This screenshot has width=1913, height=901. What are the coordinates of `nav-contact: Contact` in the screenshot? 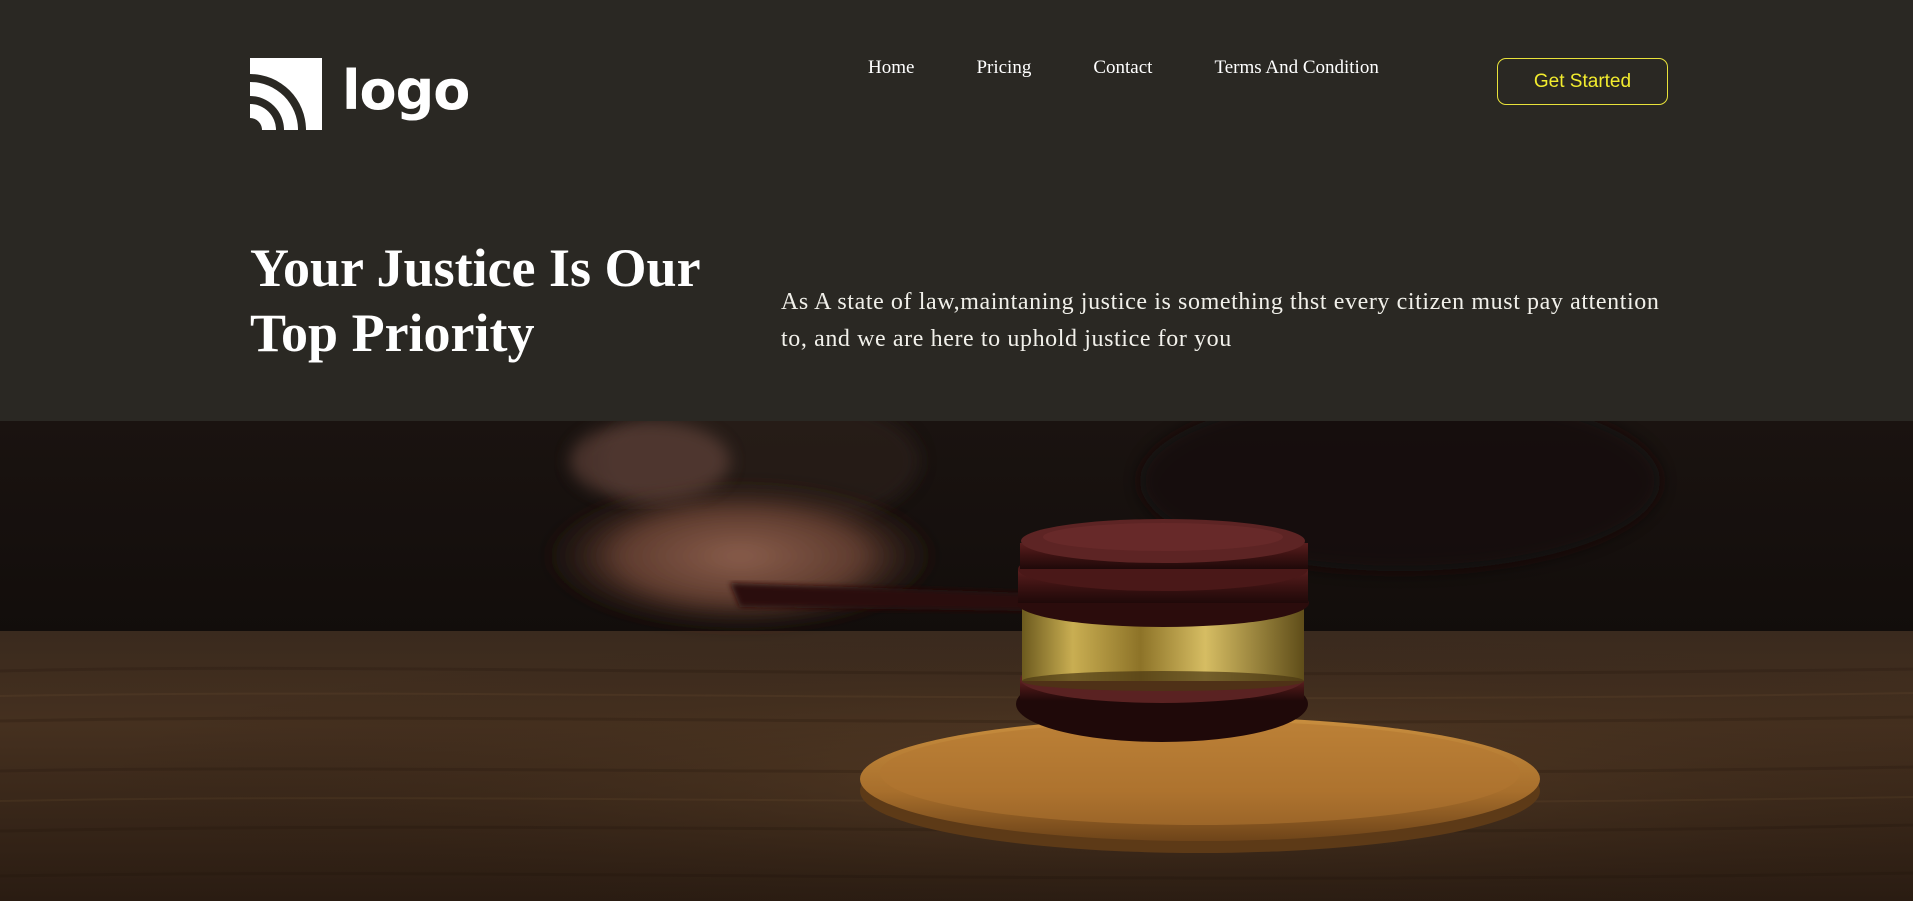 It's located at (1122, 68).